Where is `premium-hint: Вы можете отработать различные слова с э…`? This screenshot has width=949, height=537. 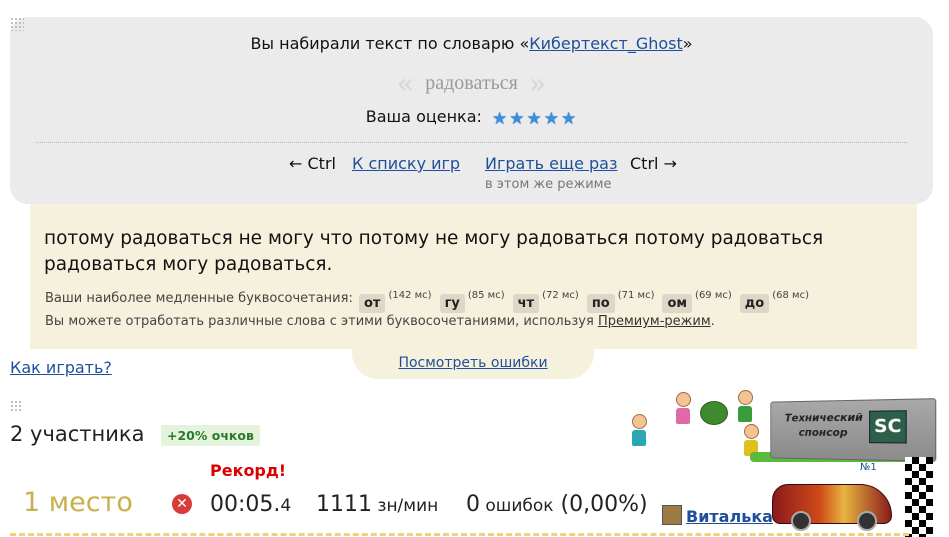
premium-hint: Вы можете отработать различные слова с э… is located at coordinates (380, 321).